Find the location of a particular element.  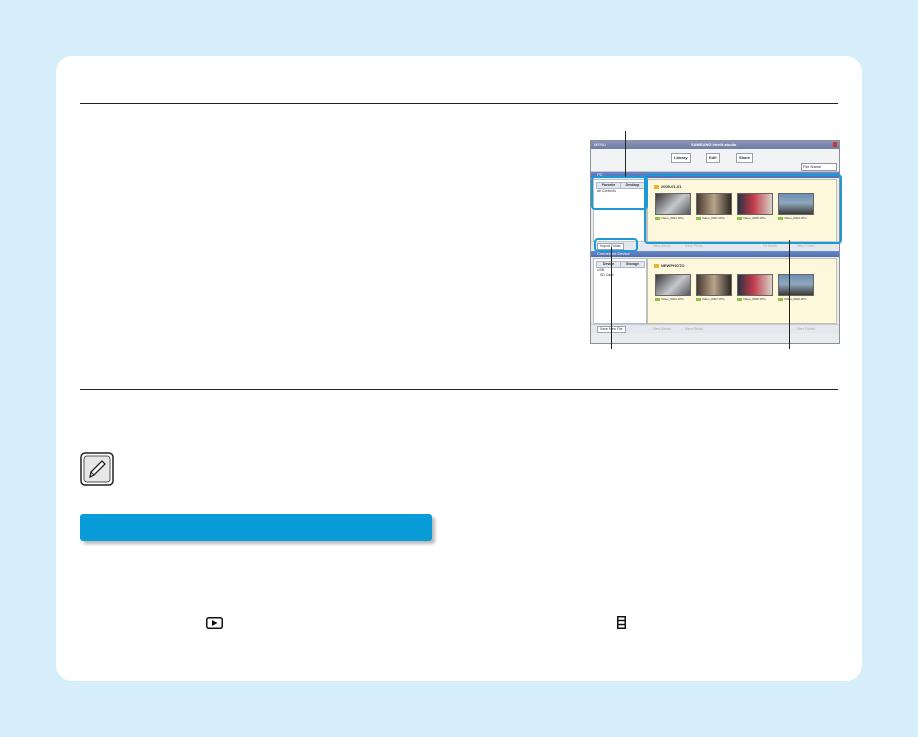

edit-button: Edit is located at coordinates (713, 158).